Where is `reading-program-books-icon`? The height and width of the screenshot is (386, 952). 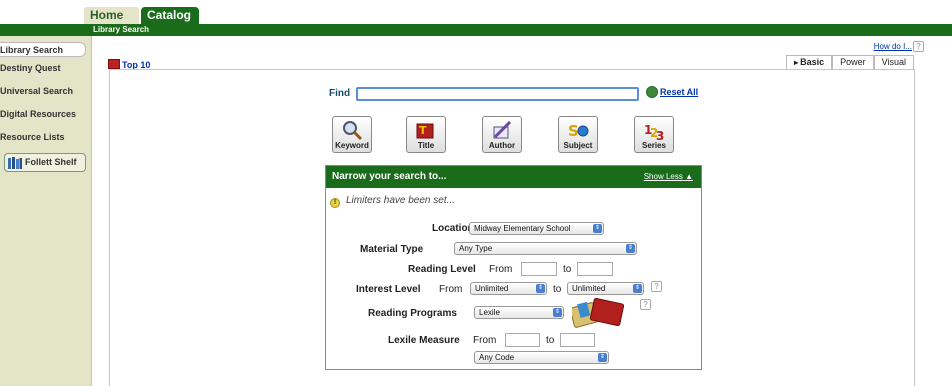 reading-program-books-icon is located at coordinates (598, 312).